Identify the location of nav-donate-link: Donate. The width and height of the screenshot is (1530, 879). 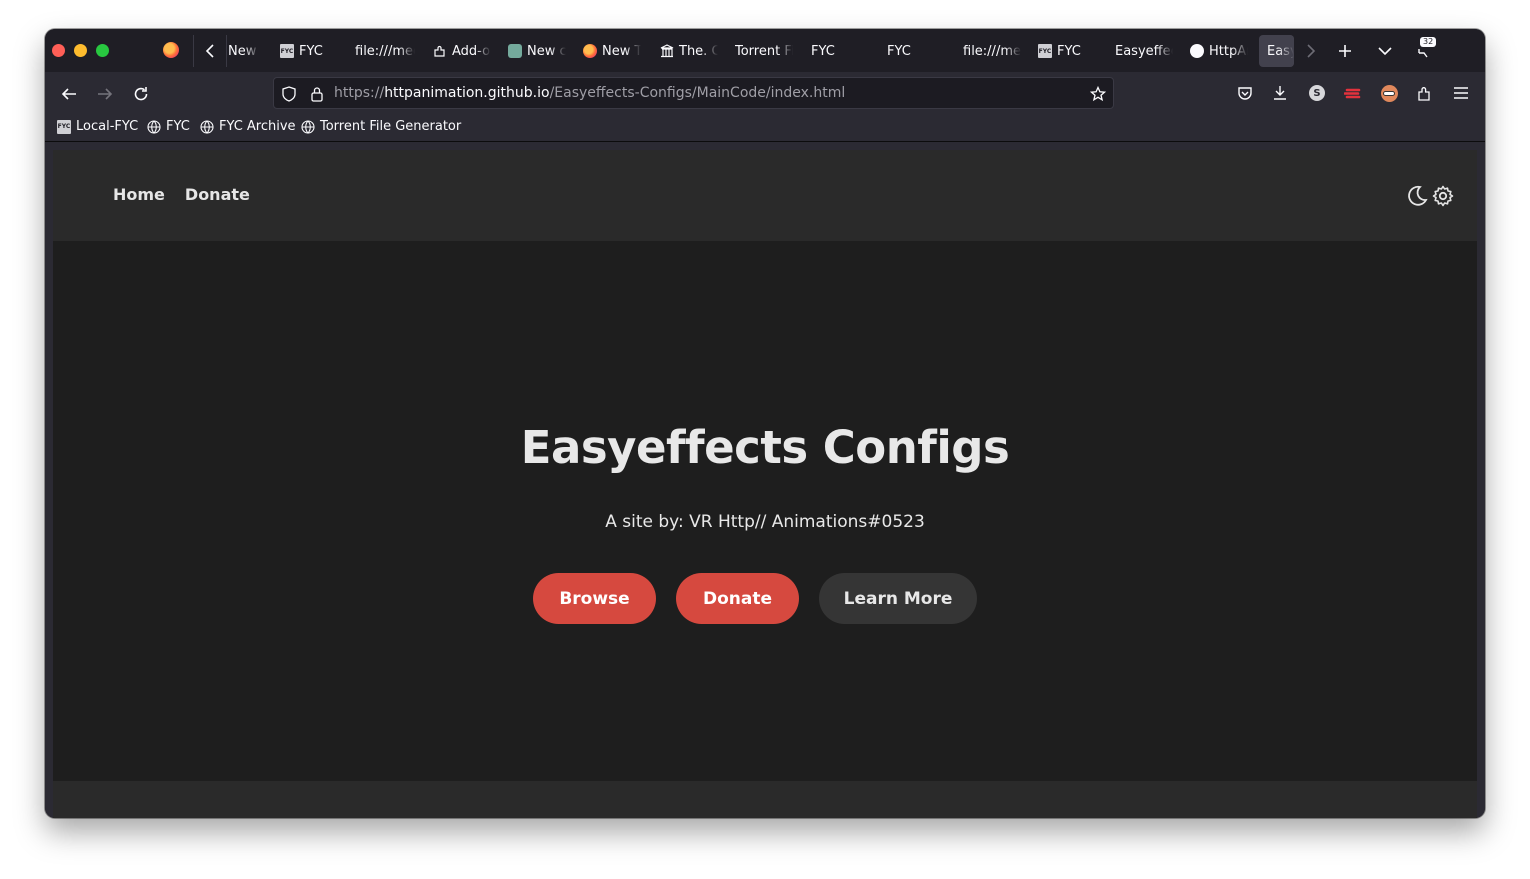
(217, 194).